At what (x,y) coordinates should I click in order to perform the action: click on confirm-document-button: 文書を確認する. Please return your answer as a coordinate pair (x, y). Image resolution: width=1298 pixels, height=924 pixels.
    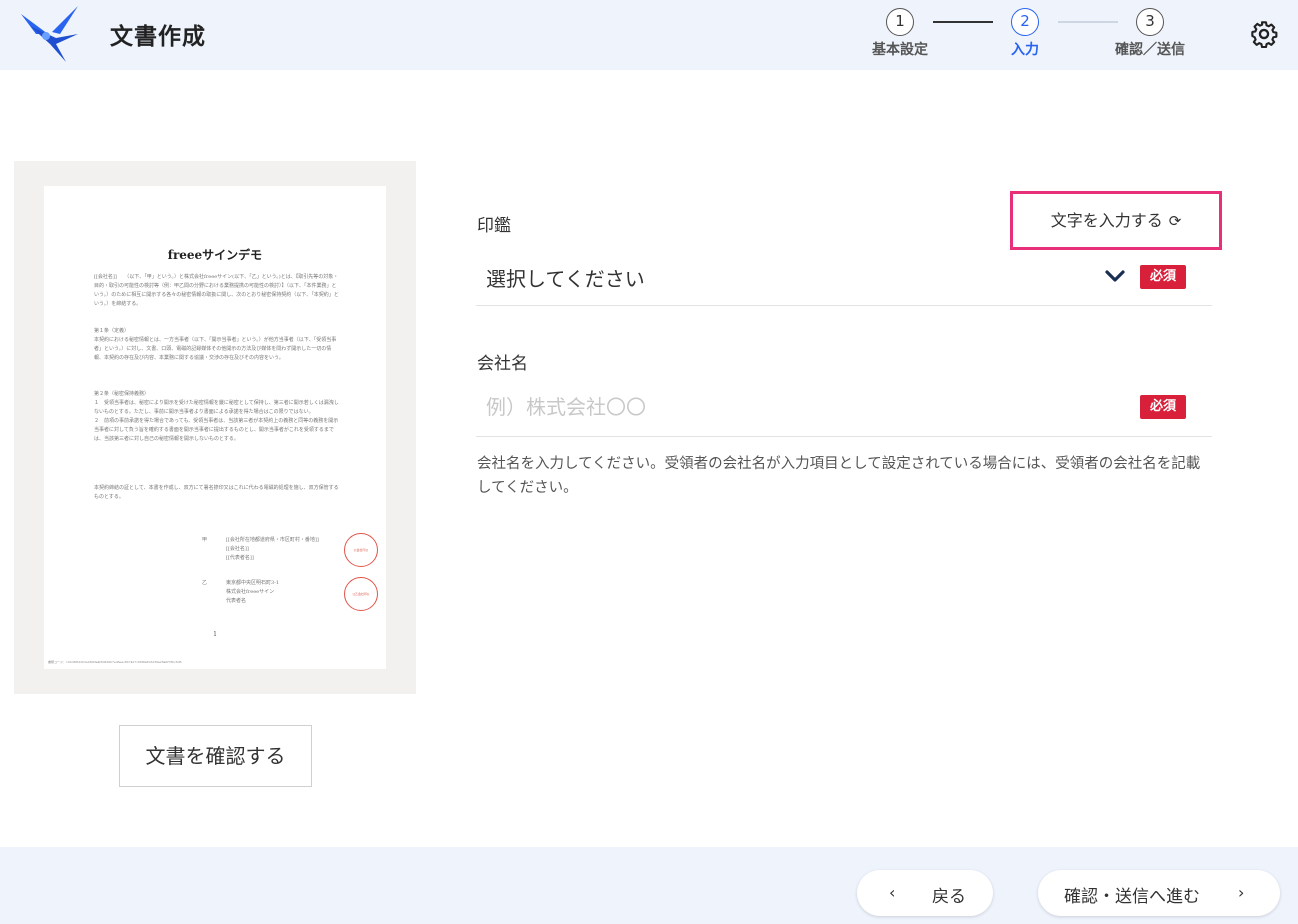
    Looking at the image, I should click on (215, 756).